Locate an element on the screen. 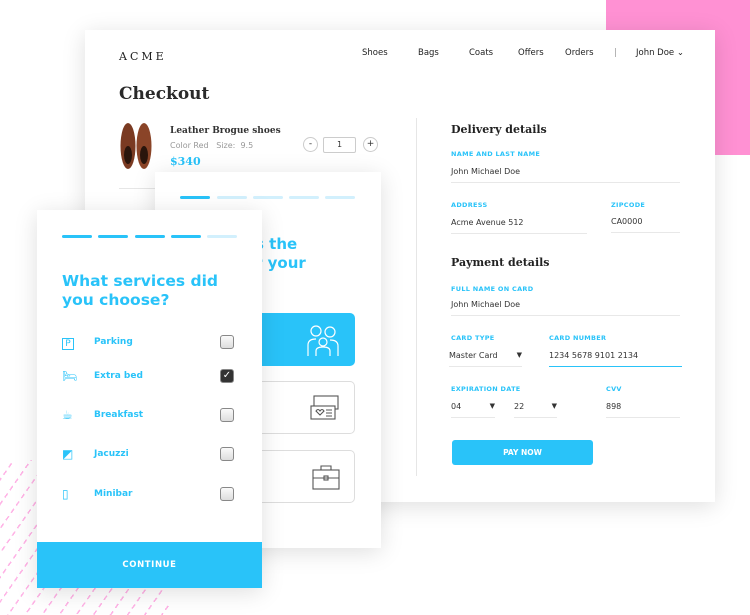 Image resolution: width=750 pixels, height=615 pixels. exp-month-value: 04 is located at coordinates (456, 406).